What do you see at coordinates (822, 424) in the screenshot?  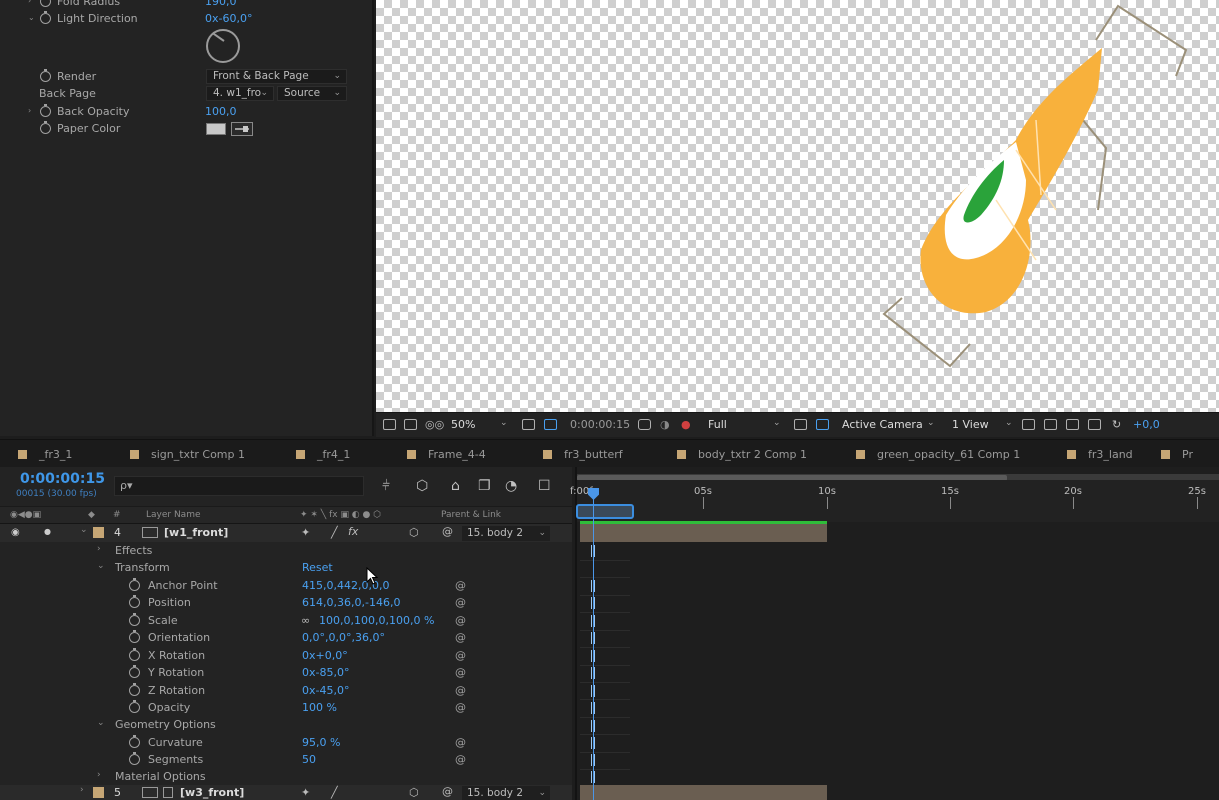 I see `transparency-grid-icon` at bounding box center [822, 424].